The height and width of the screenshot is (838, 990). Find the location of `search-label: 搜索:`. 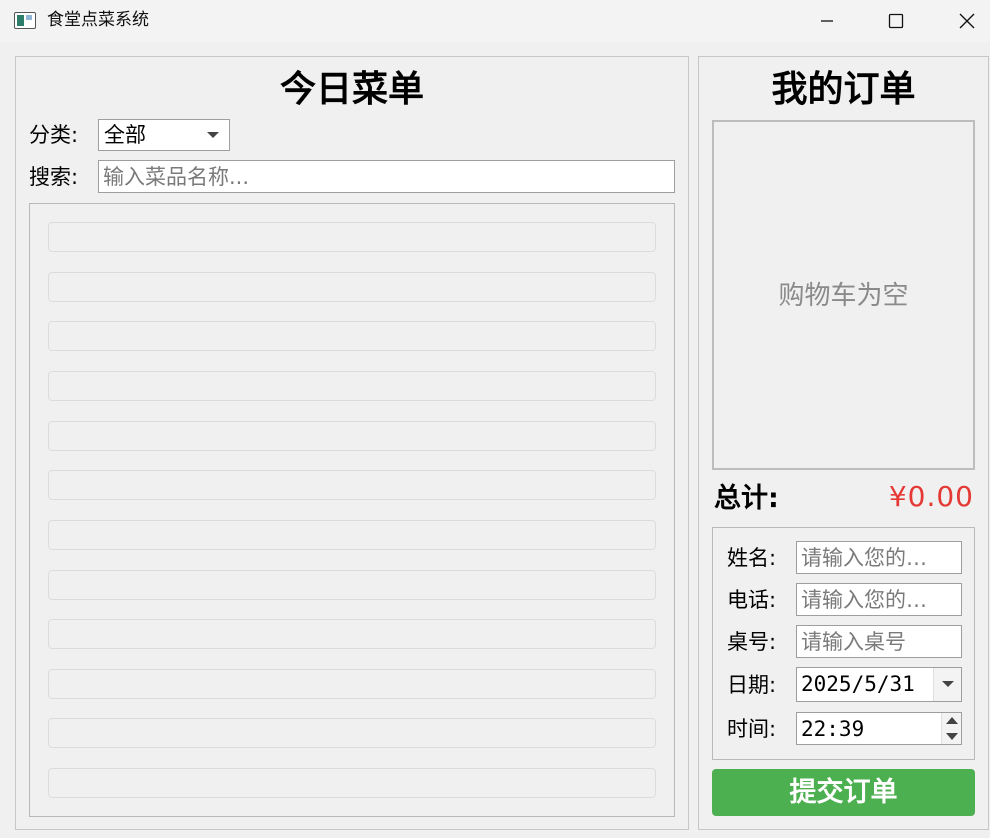

search-label: 搜索: is located at coordinates (54, 177).